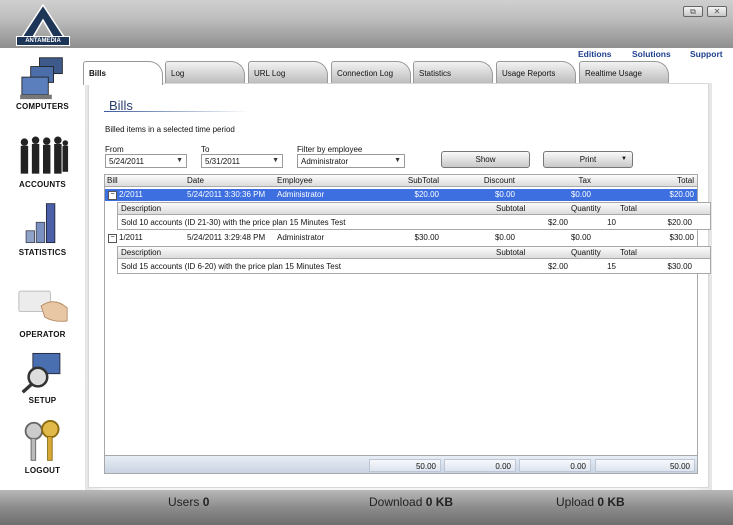 This screenshot has width=733, height=525. Describe the element at coordinates (580, 194) in the screenshot. I see `bill-tax: $0.00` at that location.